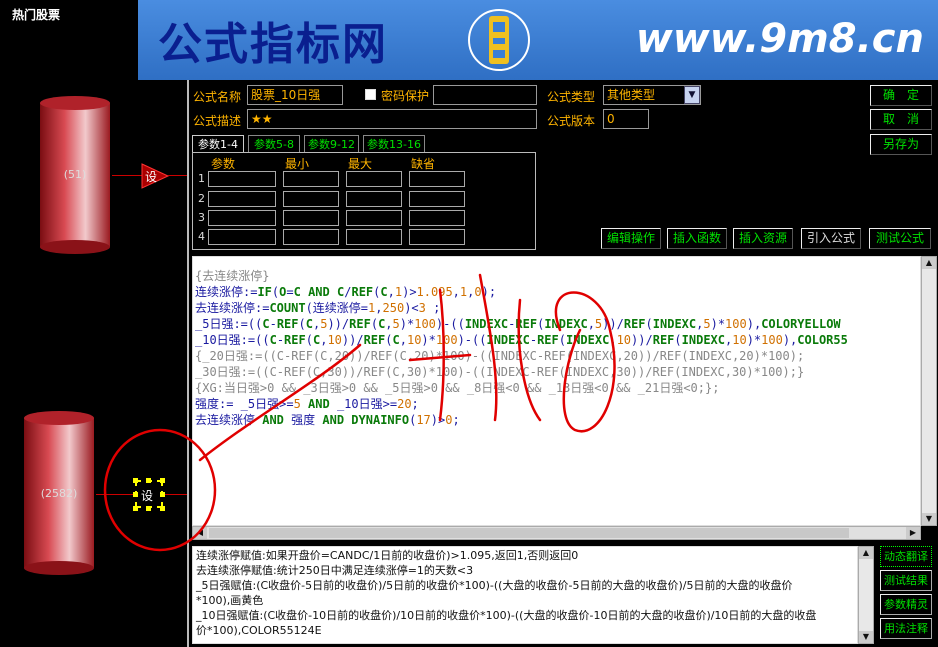  What do you see at coordinates (901, 119) in the screenshot?
I see `cancel-button: 取 消` at bounding box center [901, 119].